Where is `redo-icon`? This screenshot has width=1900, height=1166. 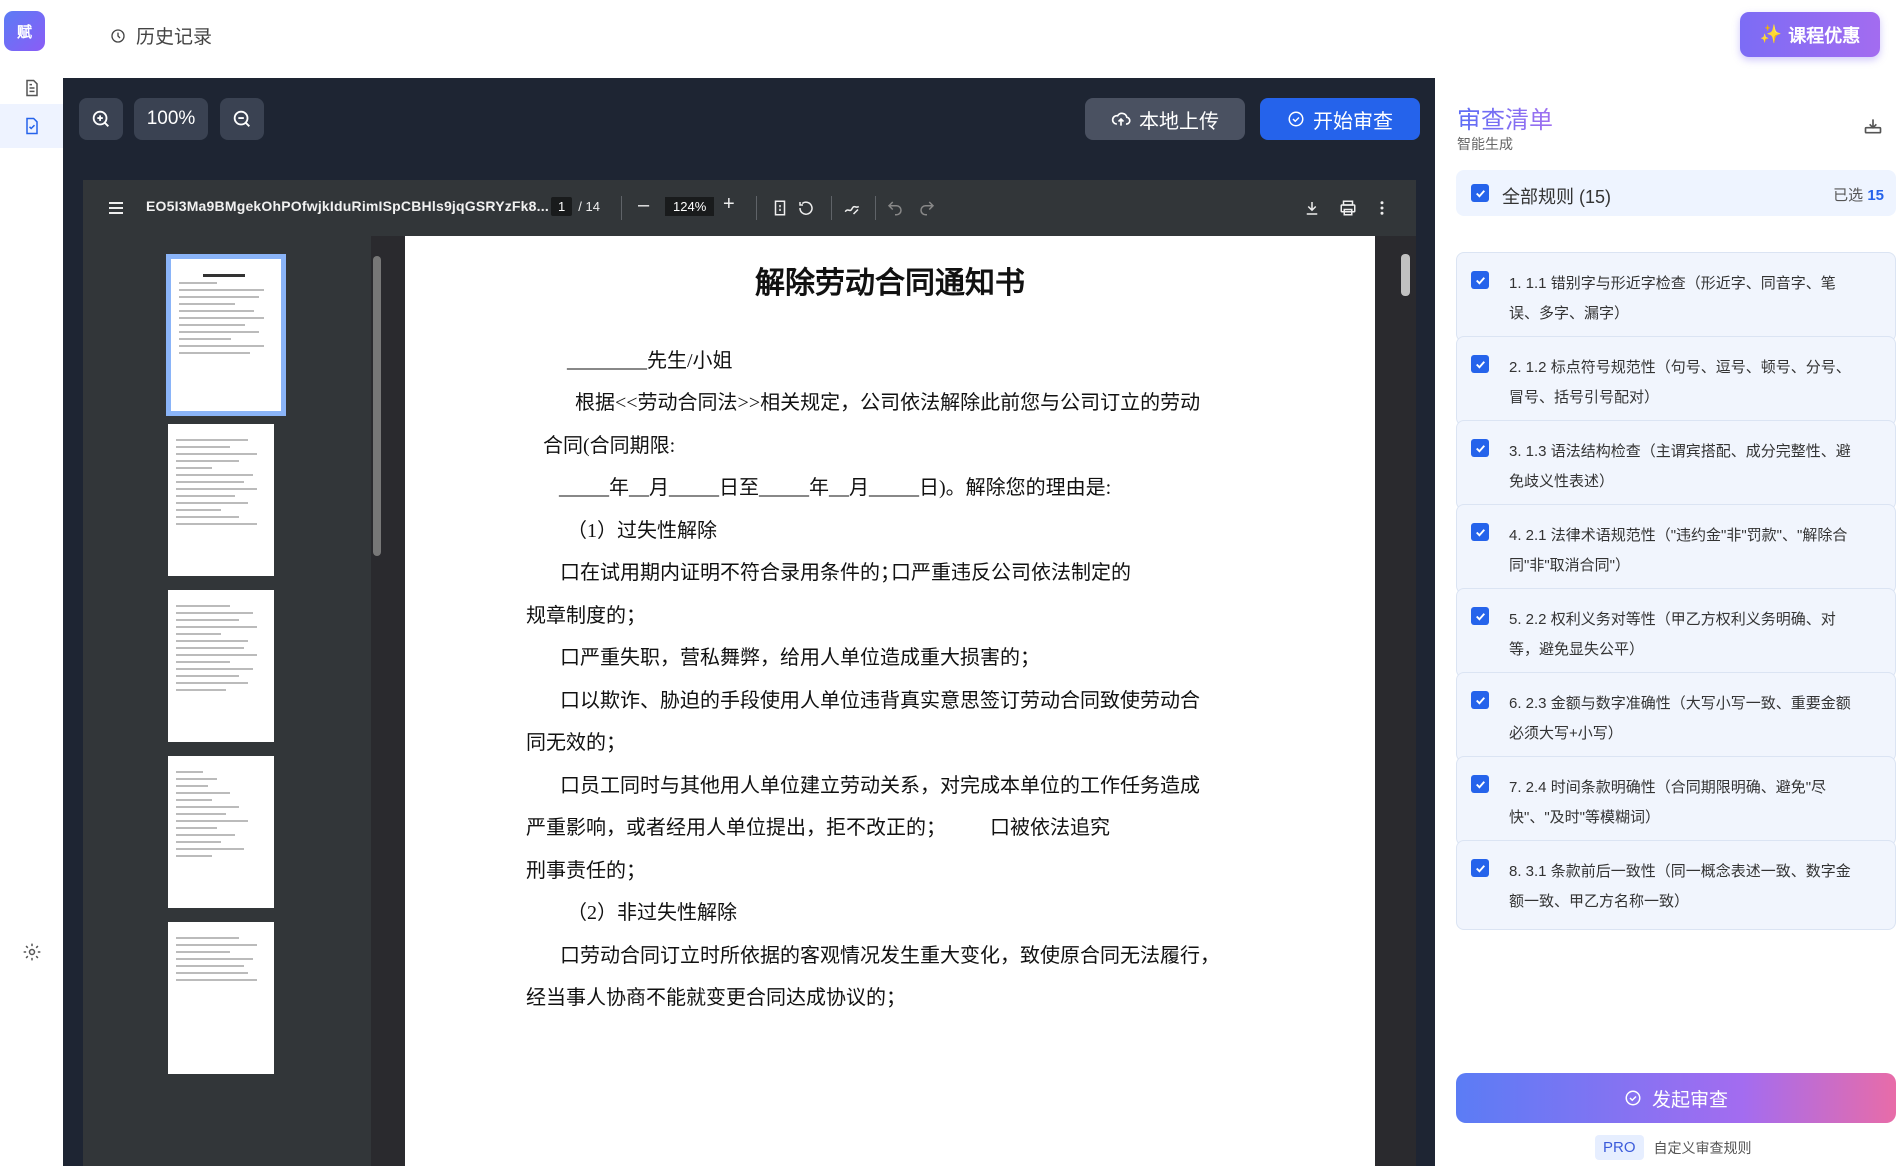
redo-icon is located at coordinates (927, 208).